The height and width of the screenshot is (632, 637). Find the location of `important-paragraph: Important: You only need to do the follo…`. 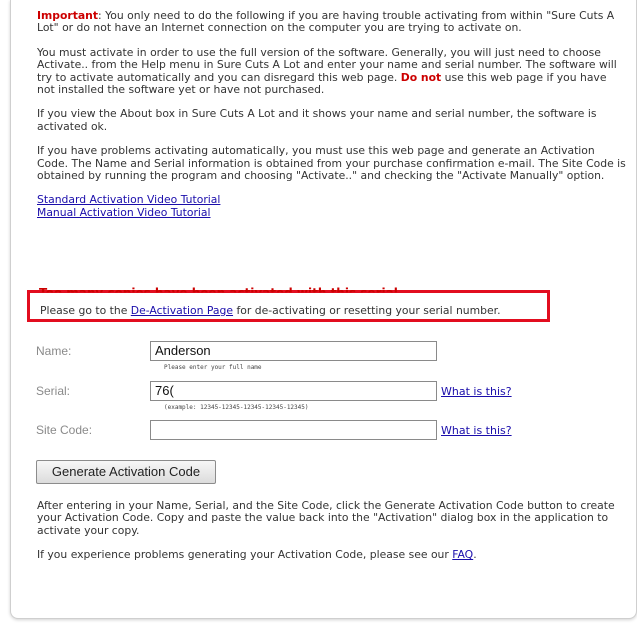

important-paragraph: Important: You only need to do the follo… is located at coordinates (332, 22).